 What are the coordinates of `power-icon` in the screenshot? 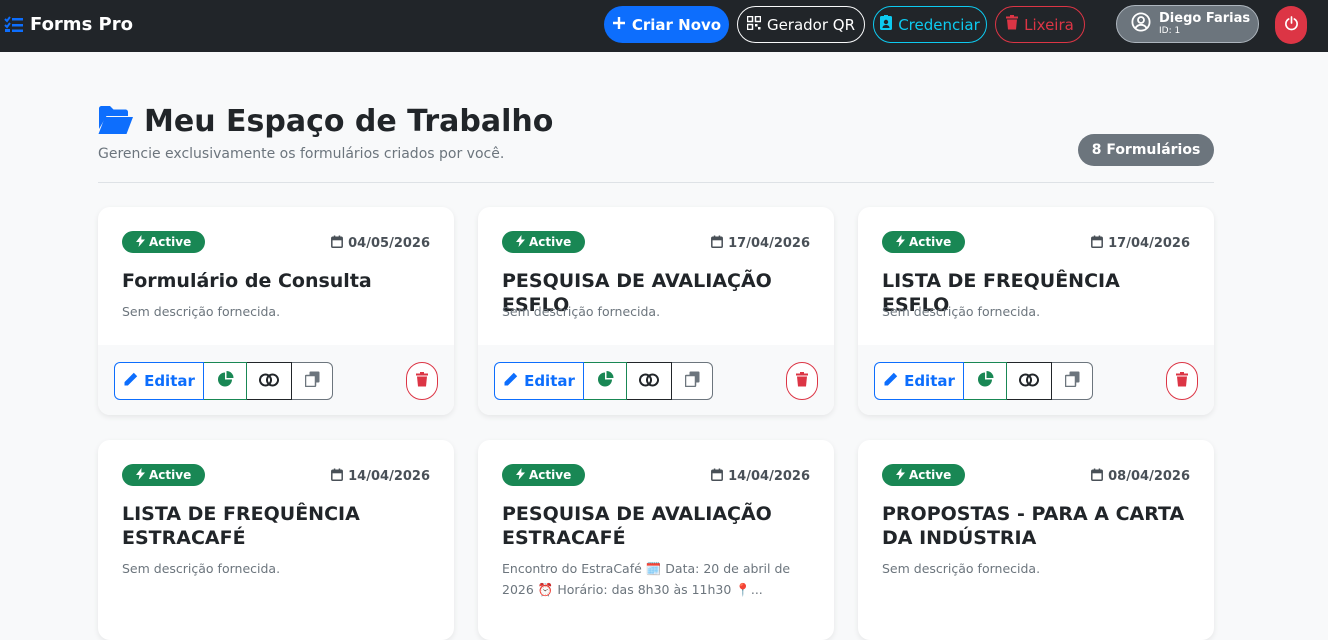 It's located at (1291, 25).